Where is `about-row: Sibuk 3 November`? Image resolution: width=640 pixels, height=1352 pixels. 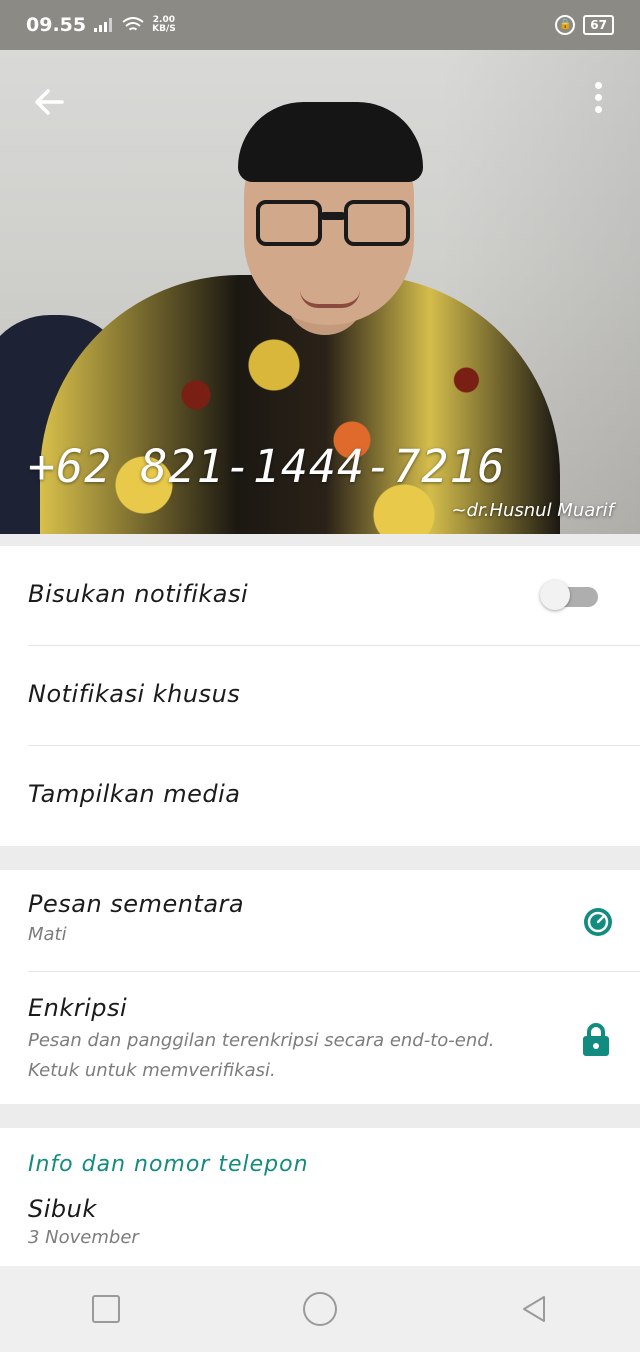 about-row: Sibuk 3 November is located at coordinates (320, 1215).